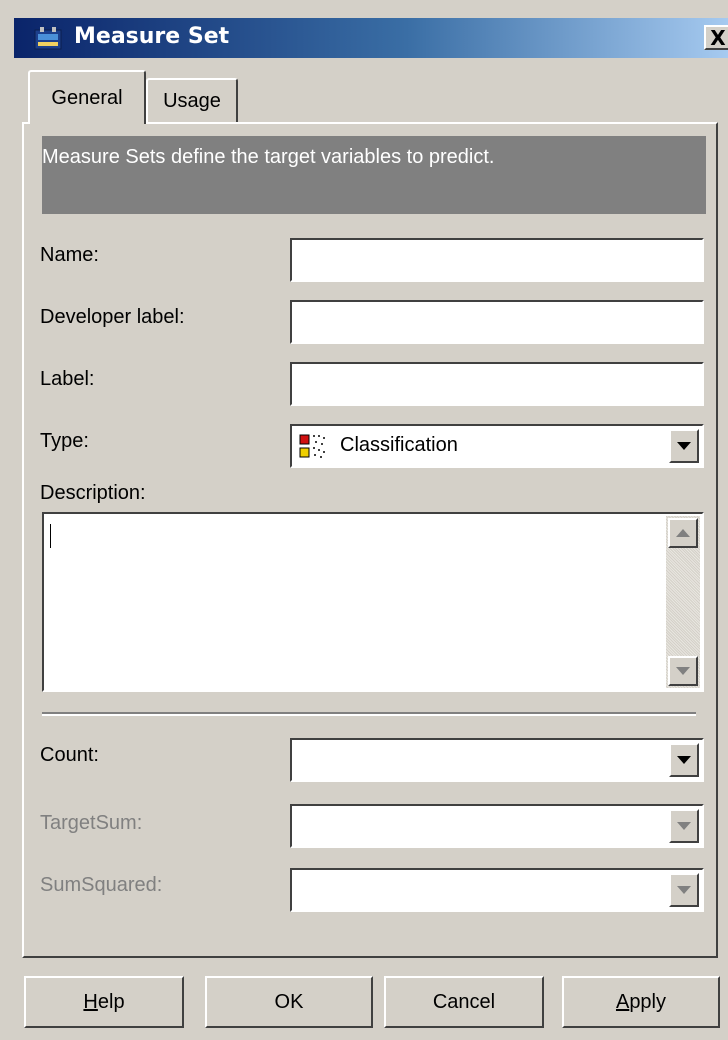 The height and width of the screenshot is (1040, 728). What do you see at coordinates (90, 1001) in the screenshot?
I see `help-mnemonic: H` at bounding box center [90, 1001].